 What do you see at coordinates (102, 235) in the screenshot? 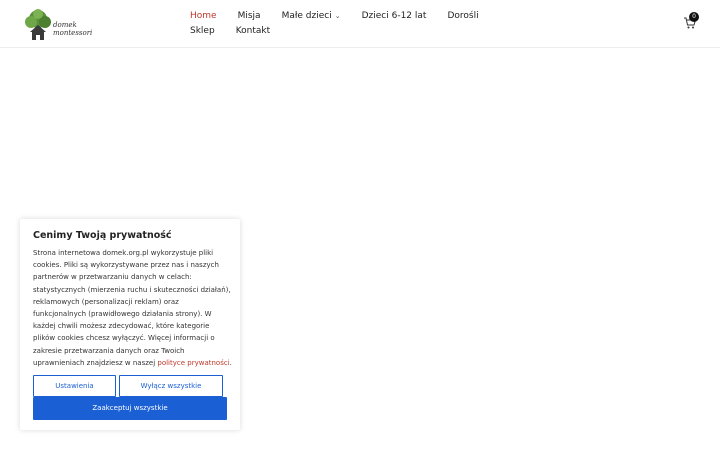
I see `cookie-title: Cenimy Twoją prywatność` at bounding box center [102, 235].